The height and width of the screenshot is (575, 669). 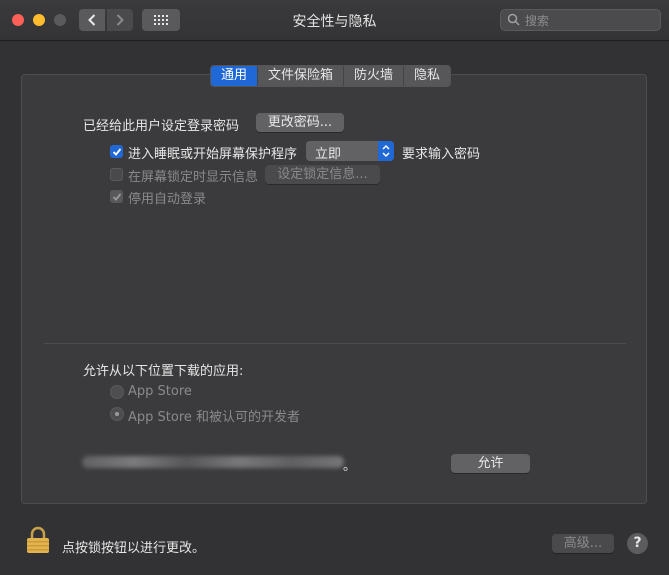 I want to click on select-arrows-icon, so click(x=386, y=151).